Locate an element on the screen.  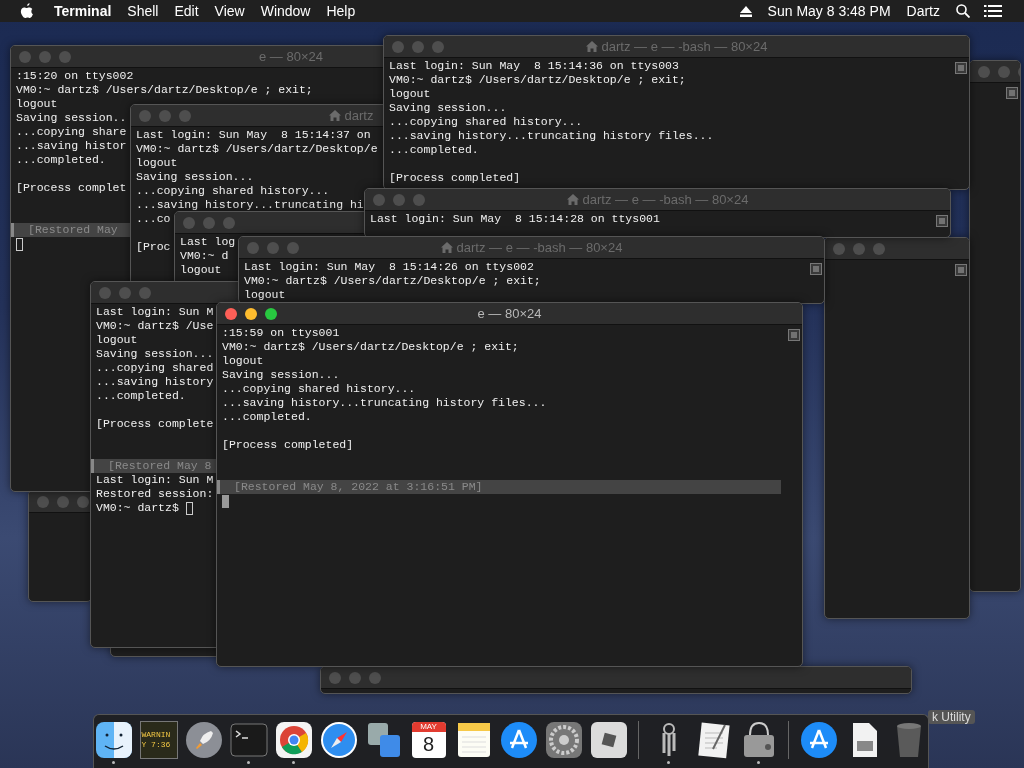
menu-item: Edit is located at coordinates (186, 11).